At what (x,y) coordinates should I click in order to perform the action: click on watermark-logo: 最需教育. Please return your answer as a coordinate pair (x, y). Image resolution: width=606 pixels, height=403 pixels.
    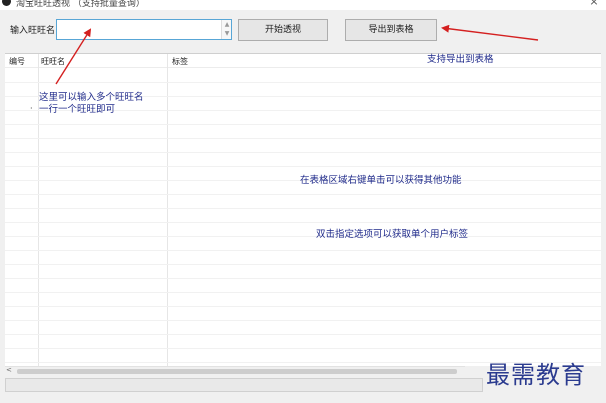
    Looking at the image, I should click on (536, 375).